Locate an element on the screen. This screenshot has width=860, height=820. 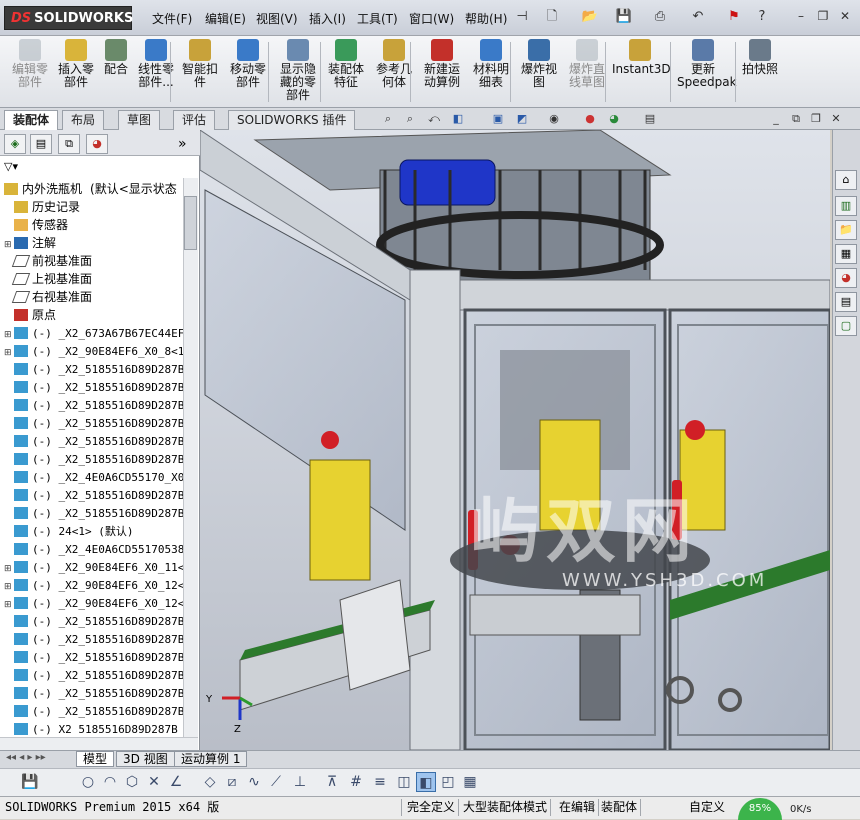
print-icon: ⎙ is located at coordinates (660, 17).